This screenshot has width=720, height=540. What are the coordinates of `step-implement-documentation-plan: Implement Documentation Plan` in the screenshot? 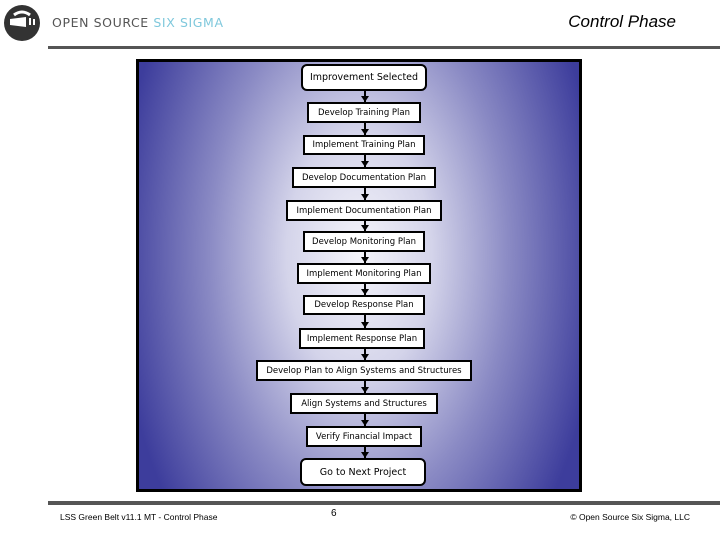 It's located at (364, 210).